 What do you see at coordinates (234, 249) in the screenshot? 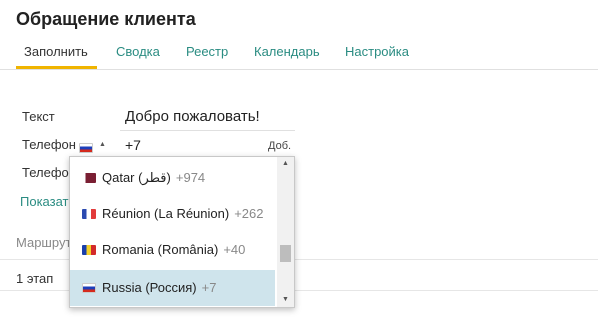
I see `country-code: +40` at bounding box center [234, 249].